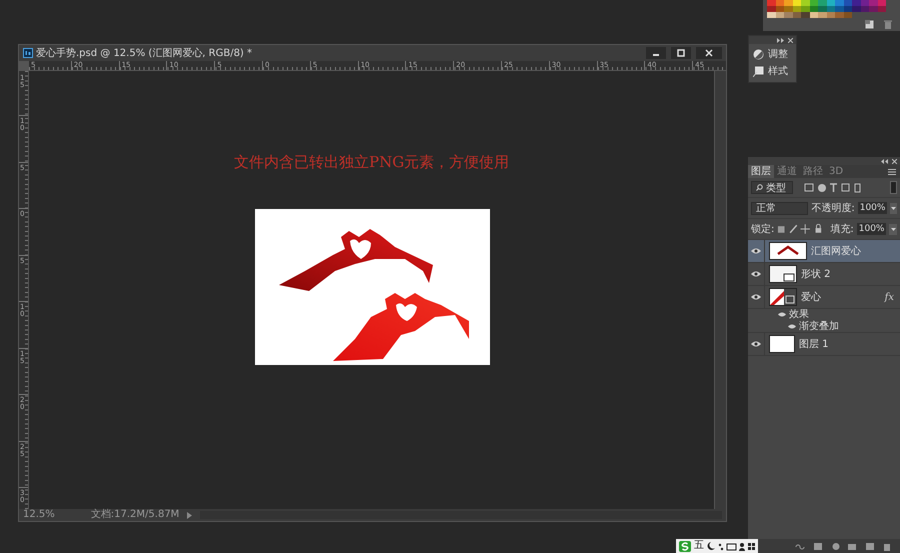 This screenshot has width=900, height=553. Describe the element at coordinates (893, 187) in the screenshot. I see `toggle-icon` at that location.